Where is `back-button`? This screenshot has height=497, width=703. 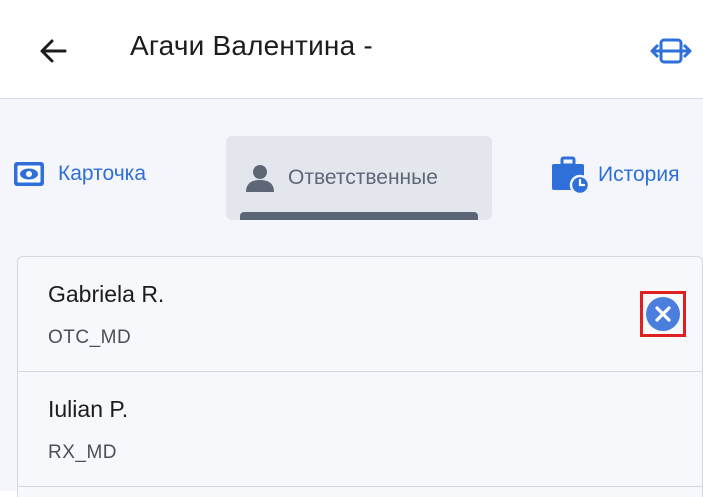 back-button is located at coordinates (53, 51).